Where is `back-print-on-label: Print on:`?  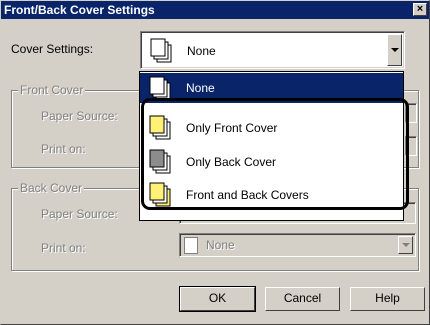
back-print-on-label: Print on: is located at coordinates (63, 248).